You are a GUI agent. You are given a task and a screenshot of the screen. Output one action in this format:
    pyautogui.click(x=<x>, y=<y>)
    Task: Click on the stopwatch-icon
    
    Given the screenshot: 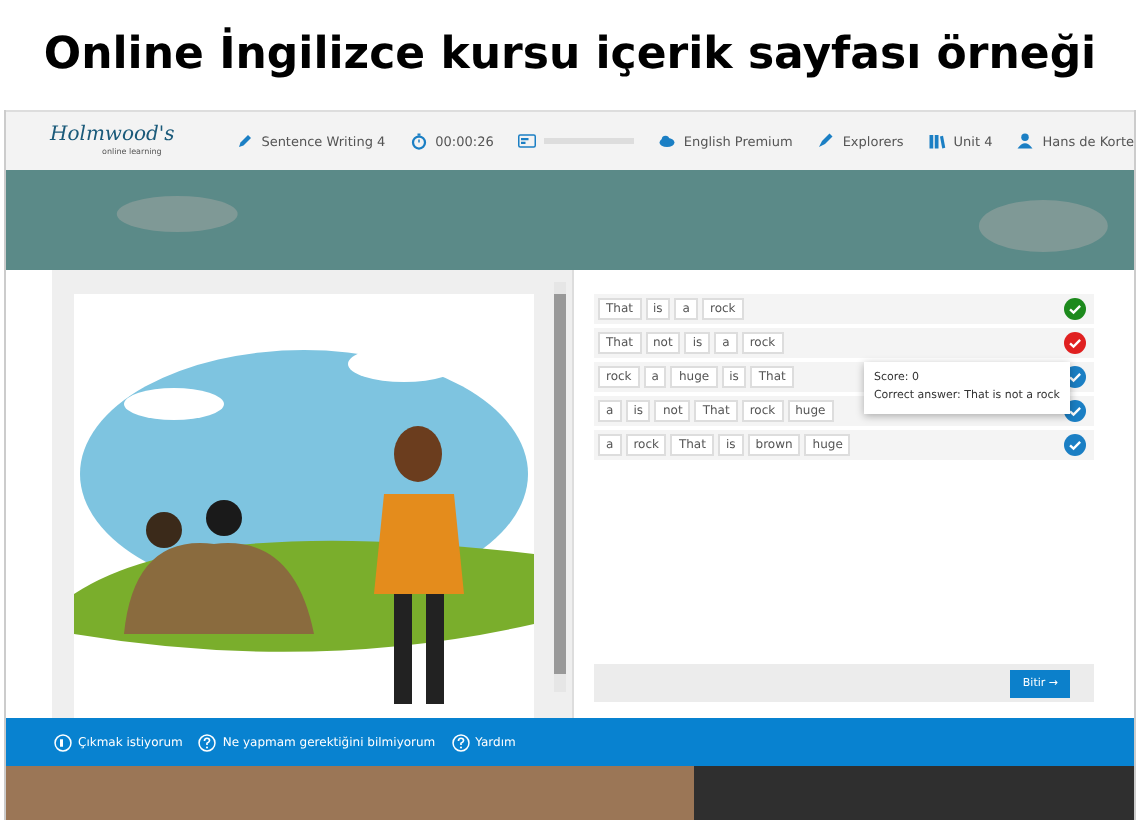 What is the action you would take?
    pyautogui.click(x=418, y=141)
    